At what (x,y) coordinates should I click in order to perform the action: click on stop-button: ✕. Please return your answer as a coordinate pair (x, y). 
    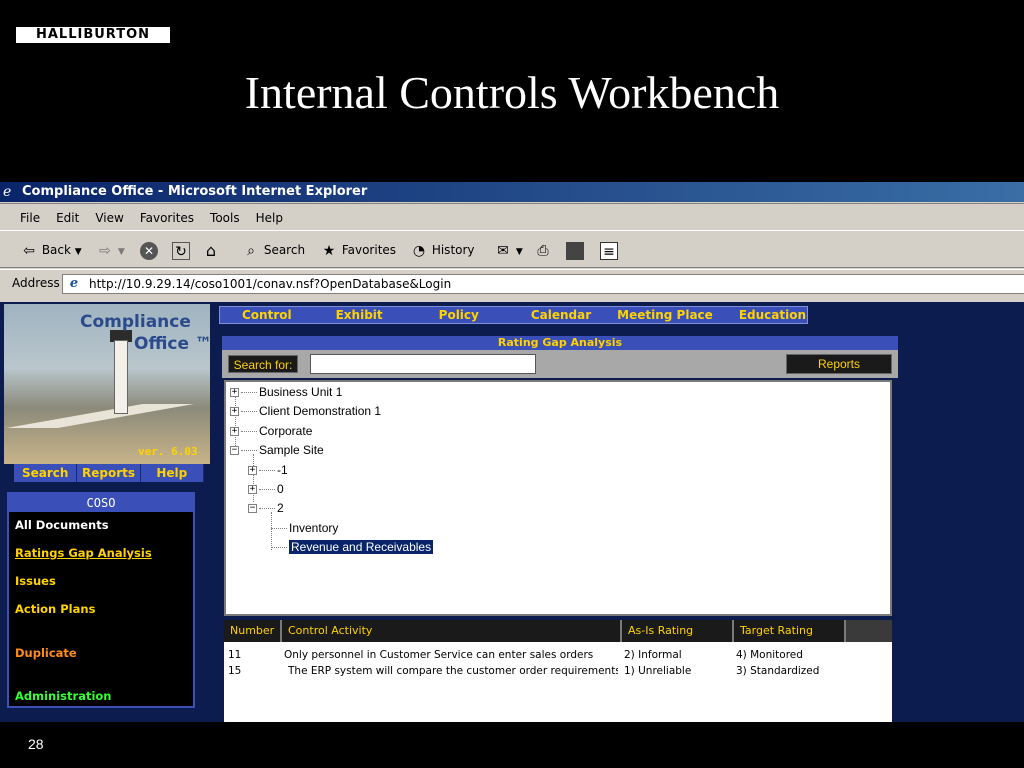
    Looking at the image, I should click on (149, 250).